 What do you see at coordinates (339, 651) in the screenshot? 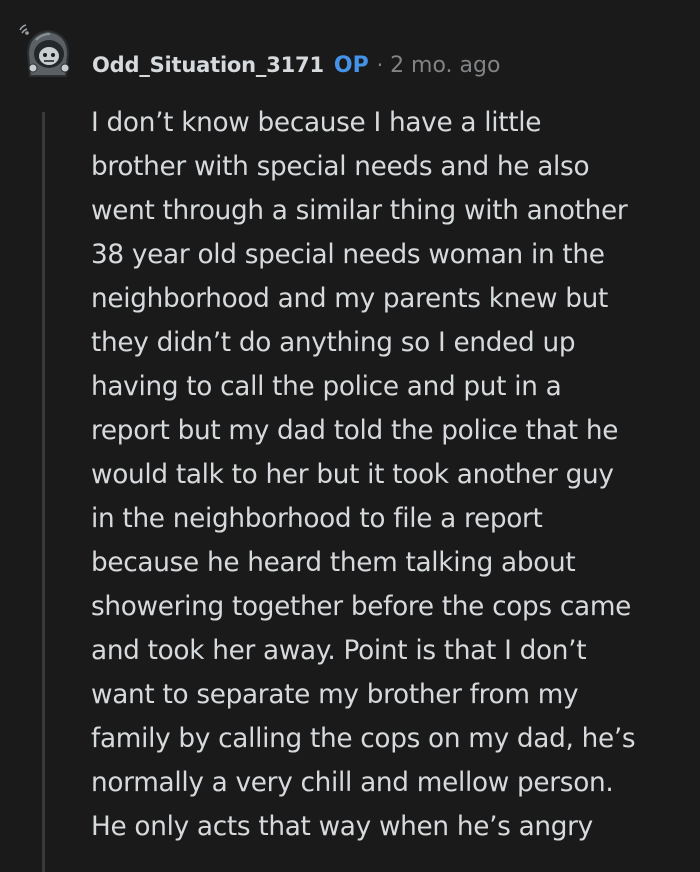
I see `comment-body-line: and took her away. Point is that I don’t` at bounding box center [339, 651].